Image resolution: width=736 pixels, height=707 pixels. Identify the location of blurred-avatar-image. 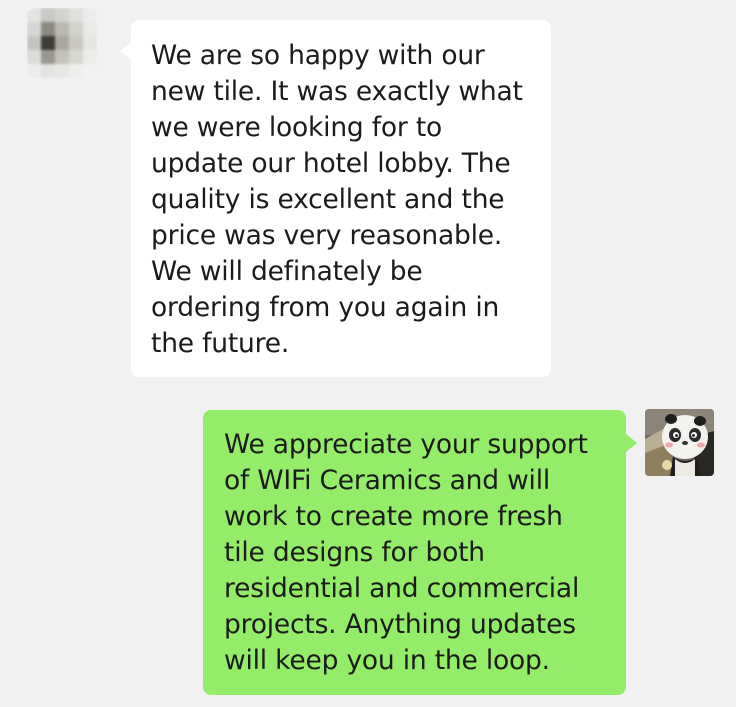
(62, 43).